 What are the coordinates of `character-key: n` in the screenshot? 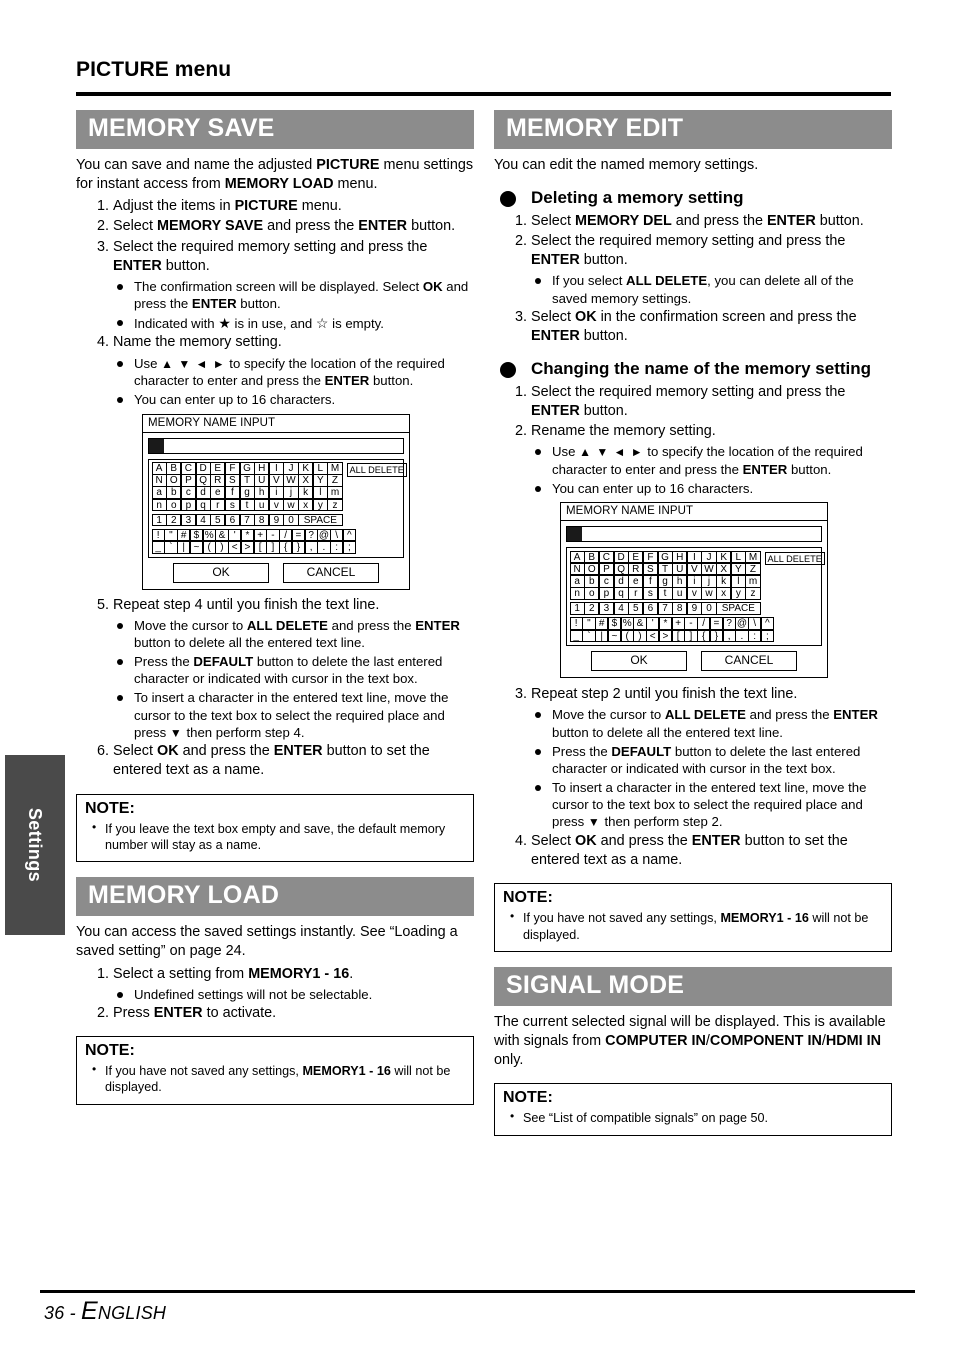 It's located at (159, 505).